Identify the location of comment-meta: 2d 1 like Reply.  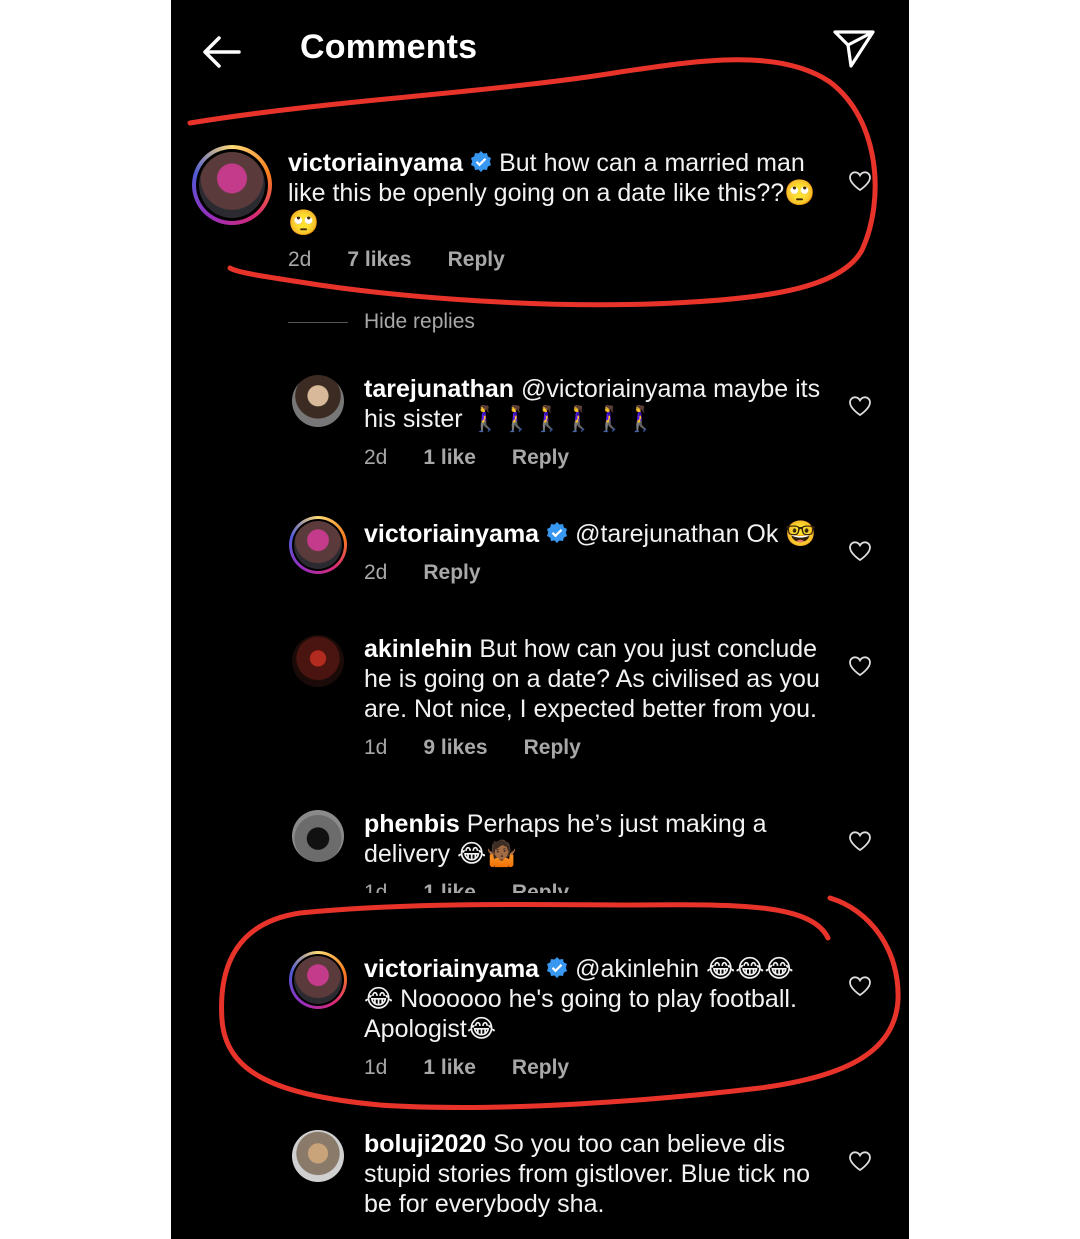
(484, 458).